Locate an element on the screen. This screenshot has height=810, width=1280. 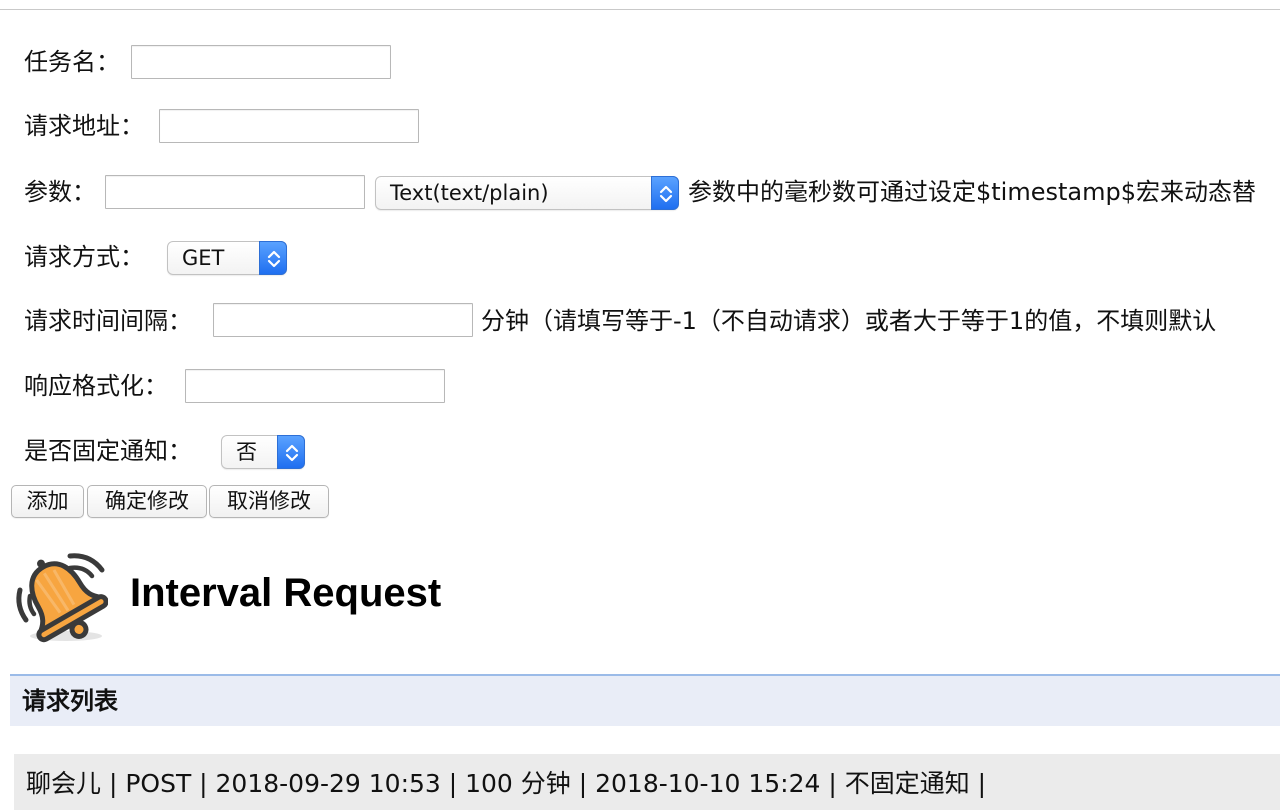
method-value: GET is located at coordinates (203, 258).